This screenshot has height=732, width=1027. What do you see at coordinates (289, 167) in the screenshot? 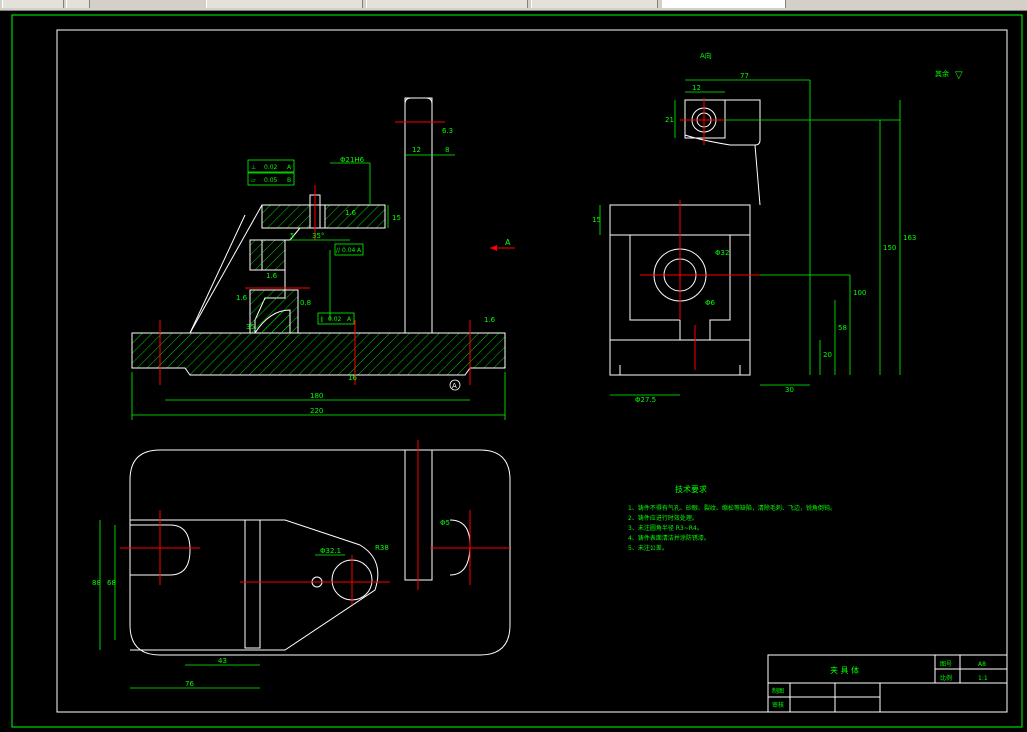
I see `tol-perp-ref: A` at bounding box center [289, 167].